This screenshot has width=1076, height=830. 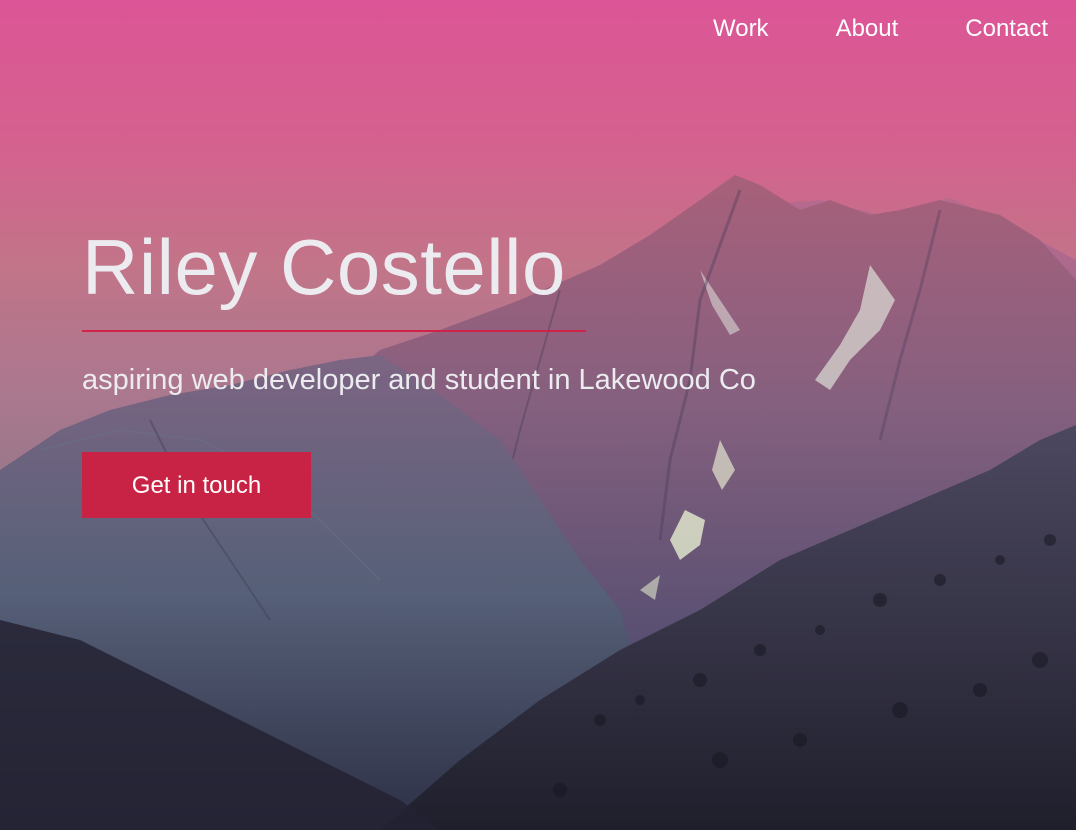 What do you see at coordinates (1006, 29) in the screenshot?
I see `nav-link-contact: Contact` at bounding box center [1006, 29].